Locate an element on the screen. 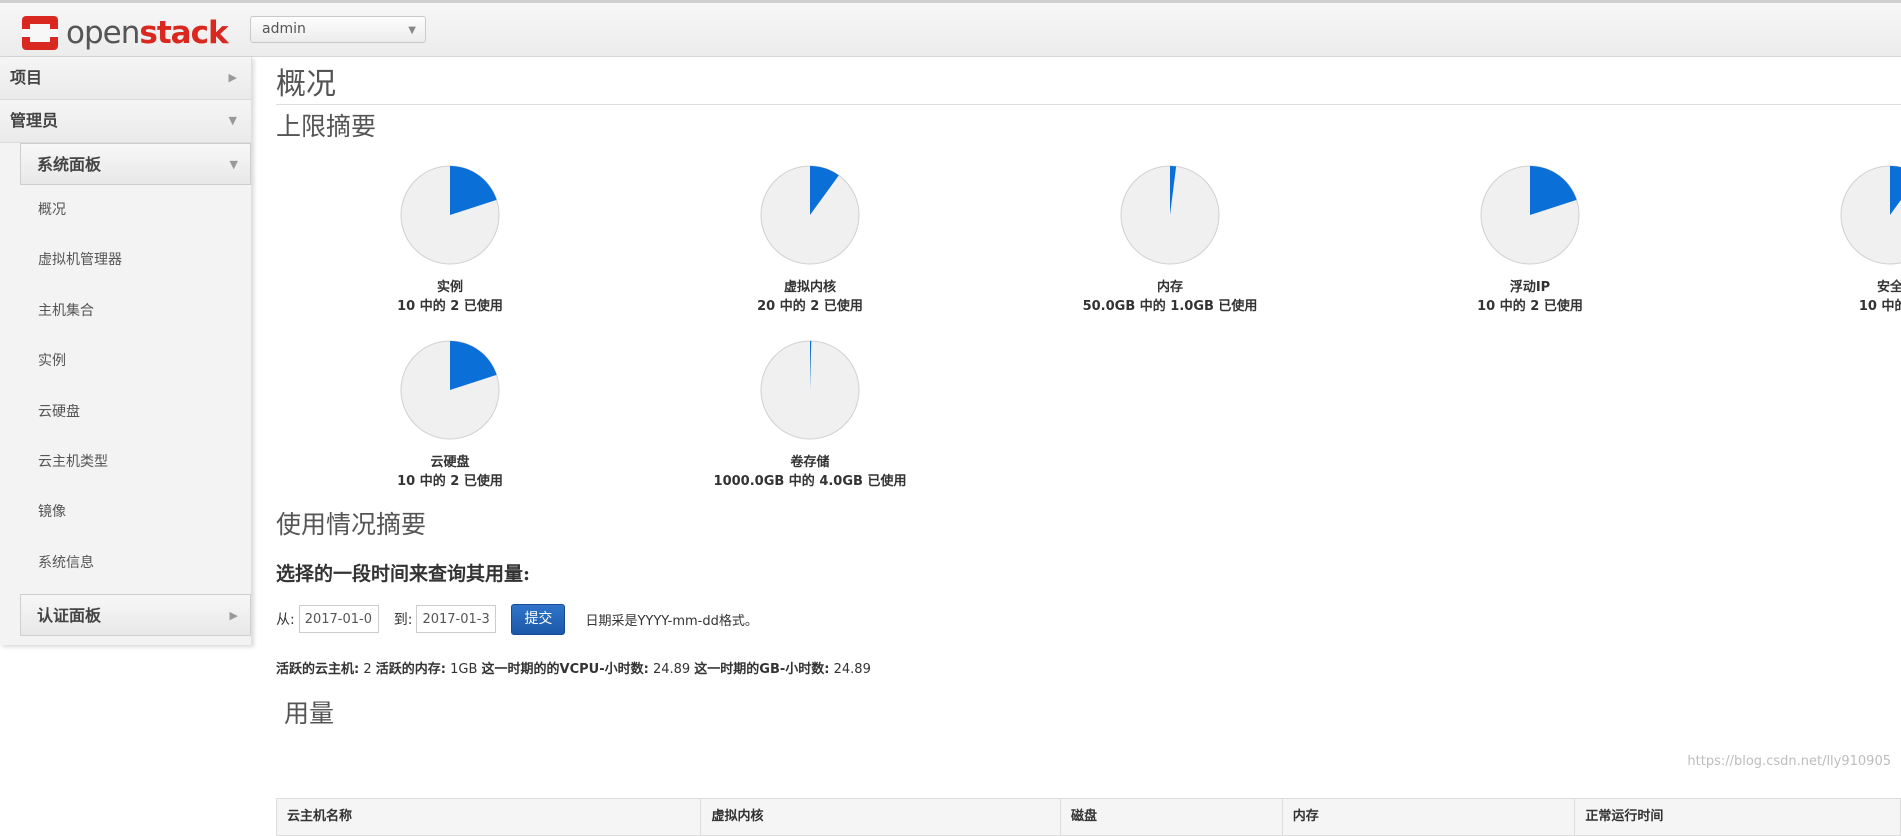 This screenshot has width=1901, height=836. date-format-hint: 日期采是YYYY-mm-dd格式。 is located at coordinates (671, 621).